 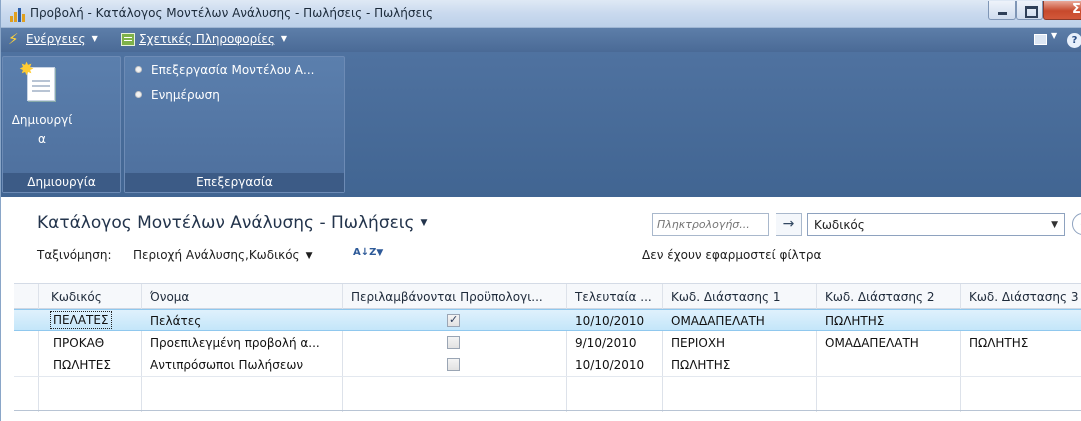 I want to click on create-label-line2: α, so click(x=42, y=139).